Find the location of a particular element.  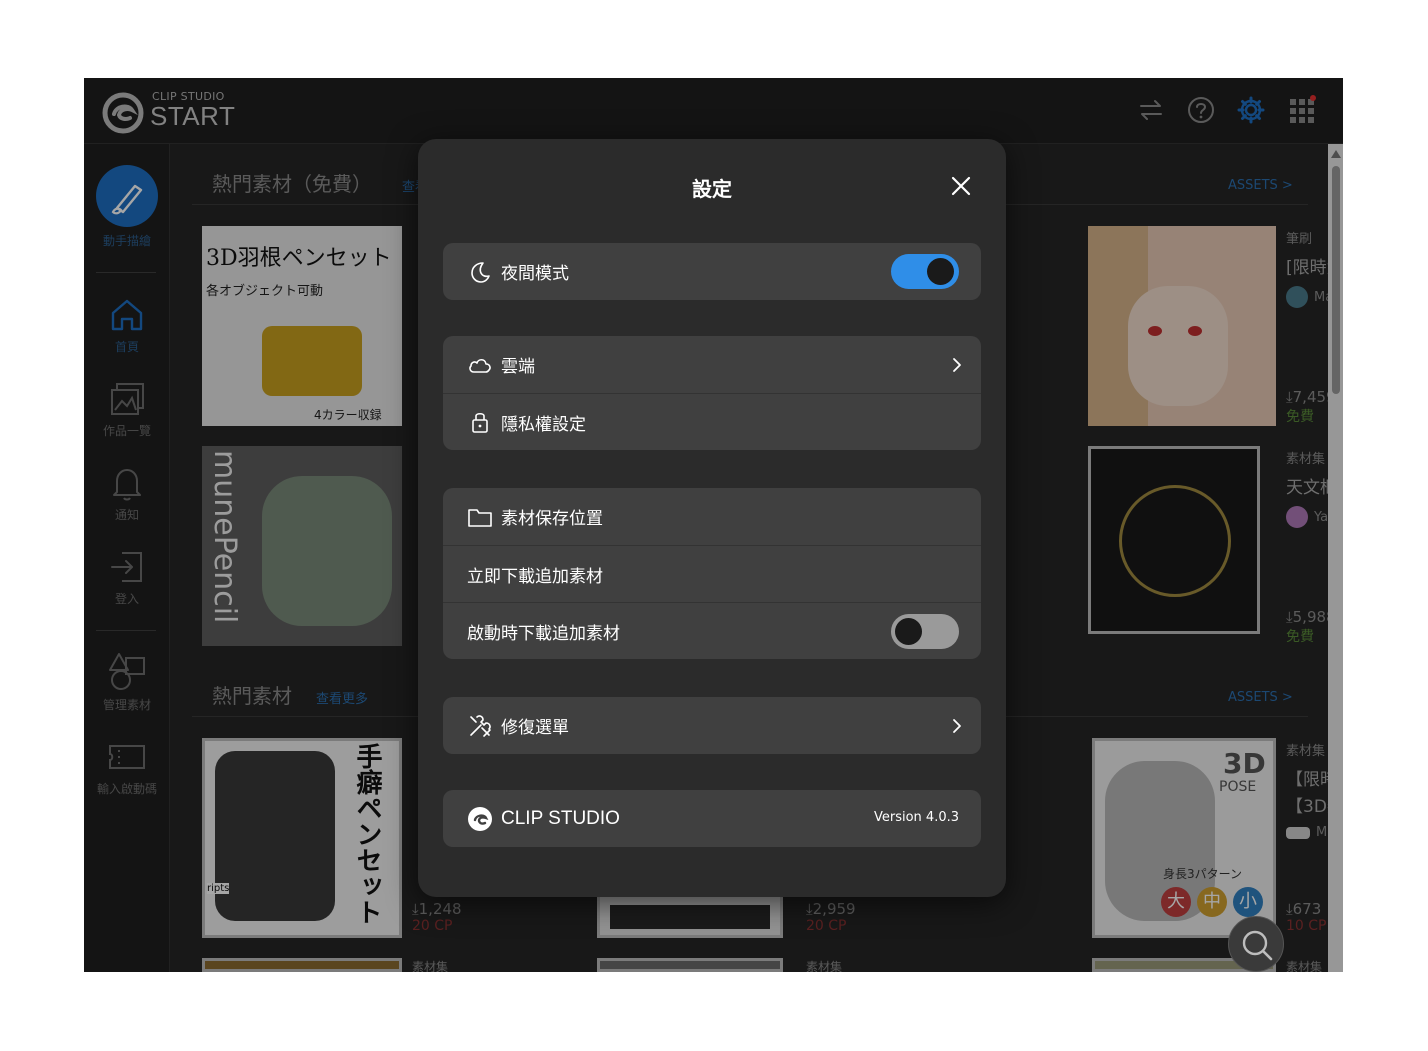

night-mode-toggle is located at coordinates (925, 271).